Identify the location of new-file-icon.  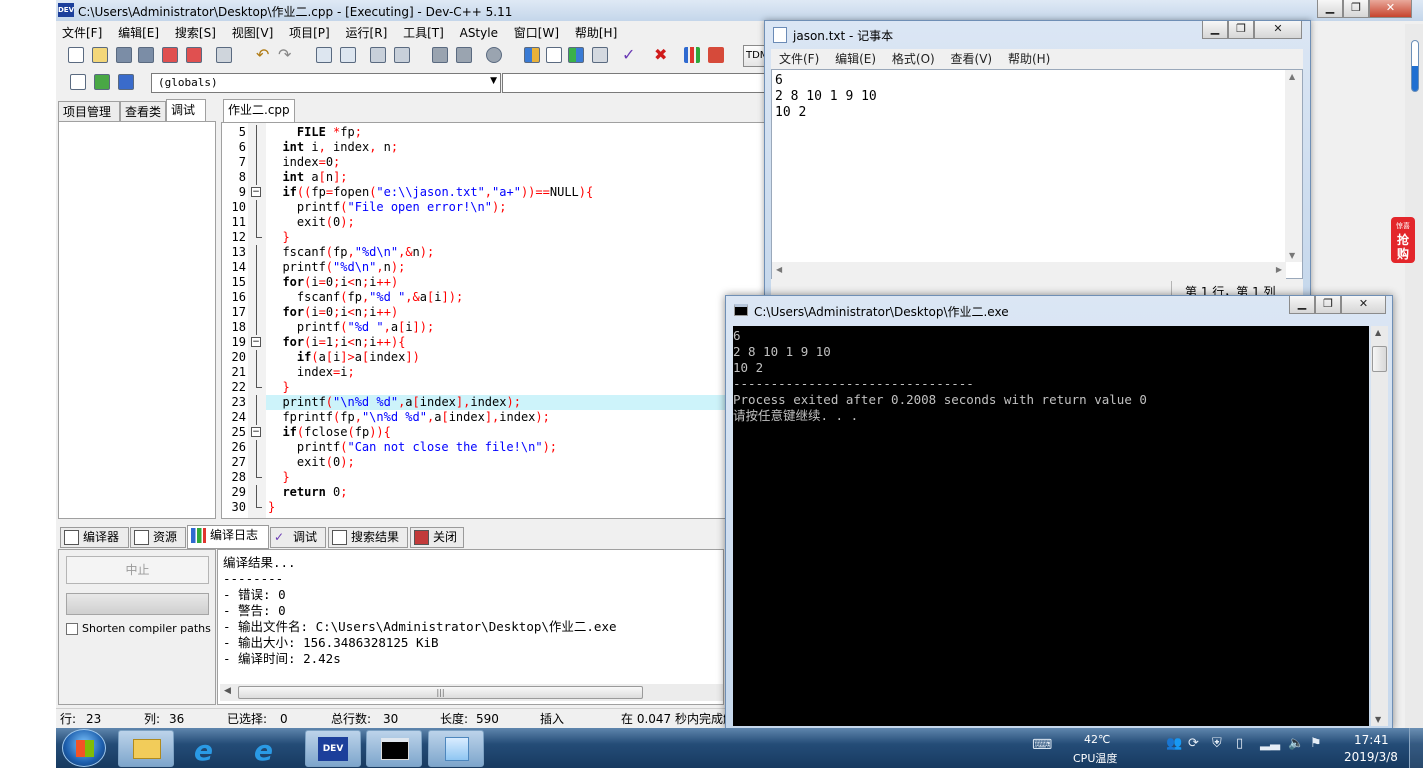
(76, 55).